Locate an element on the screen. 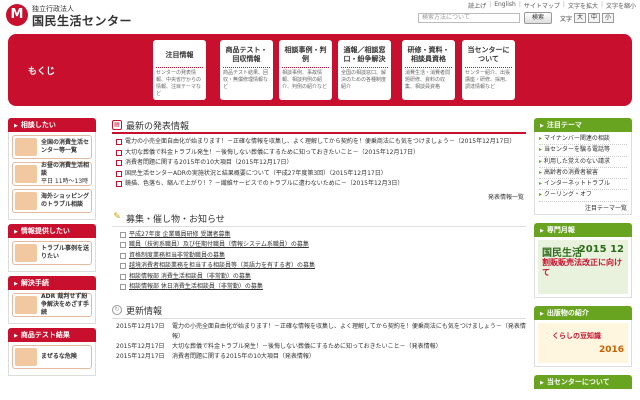 The image size is (640, 400). topic-link: クーリング・オフ is located at coordinates (583, 196).